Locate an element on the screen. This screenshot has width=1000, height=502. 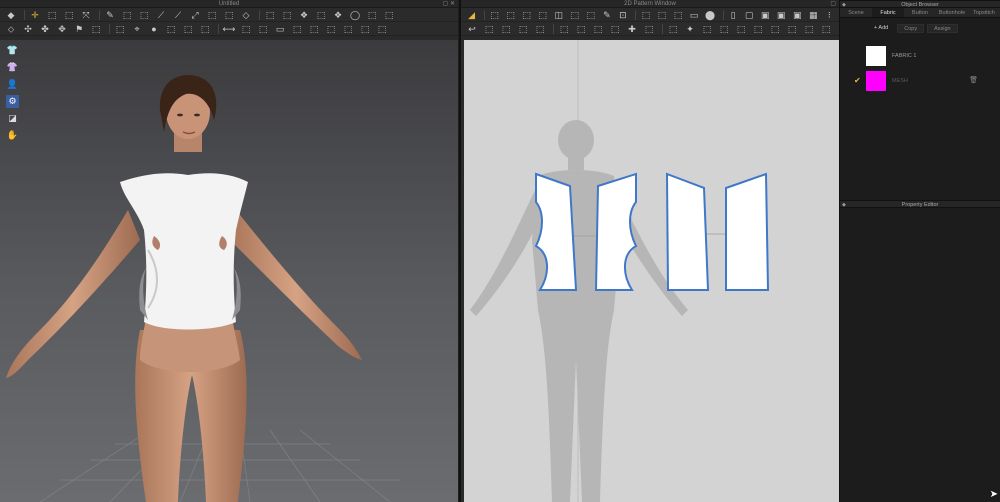
tab-scene: Scene is located at coordinates (856, 12).